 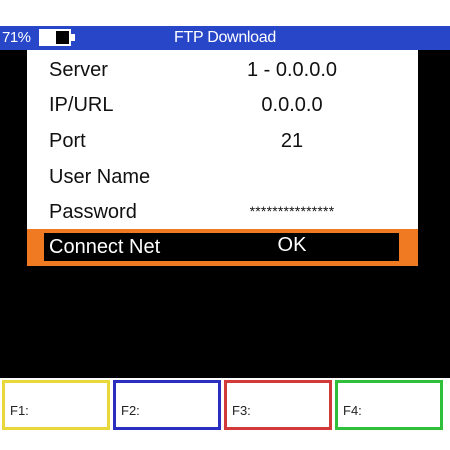 I want to click on user-name-row: User Name, so click(x=222, y=176).